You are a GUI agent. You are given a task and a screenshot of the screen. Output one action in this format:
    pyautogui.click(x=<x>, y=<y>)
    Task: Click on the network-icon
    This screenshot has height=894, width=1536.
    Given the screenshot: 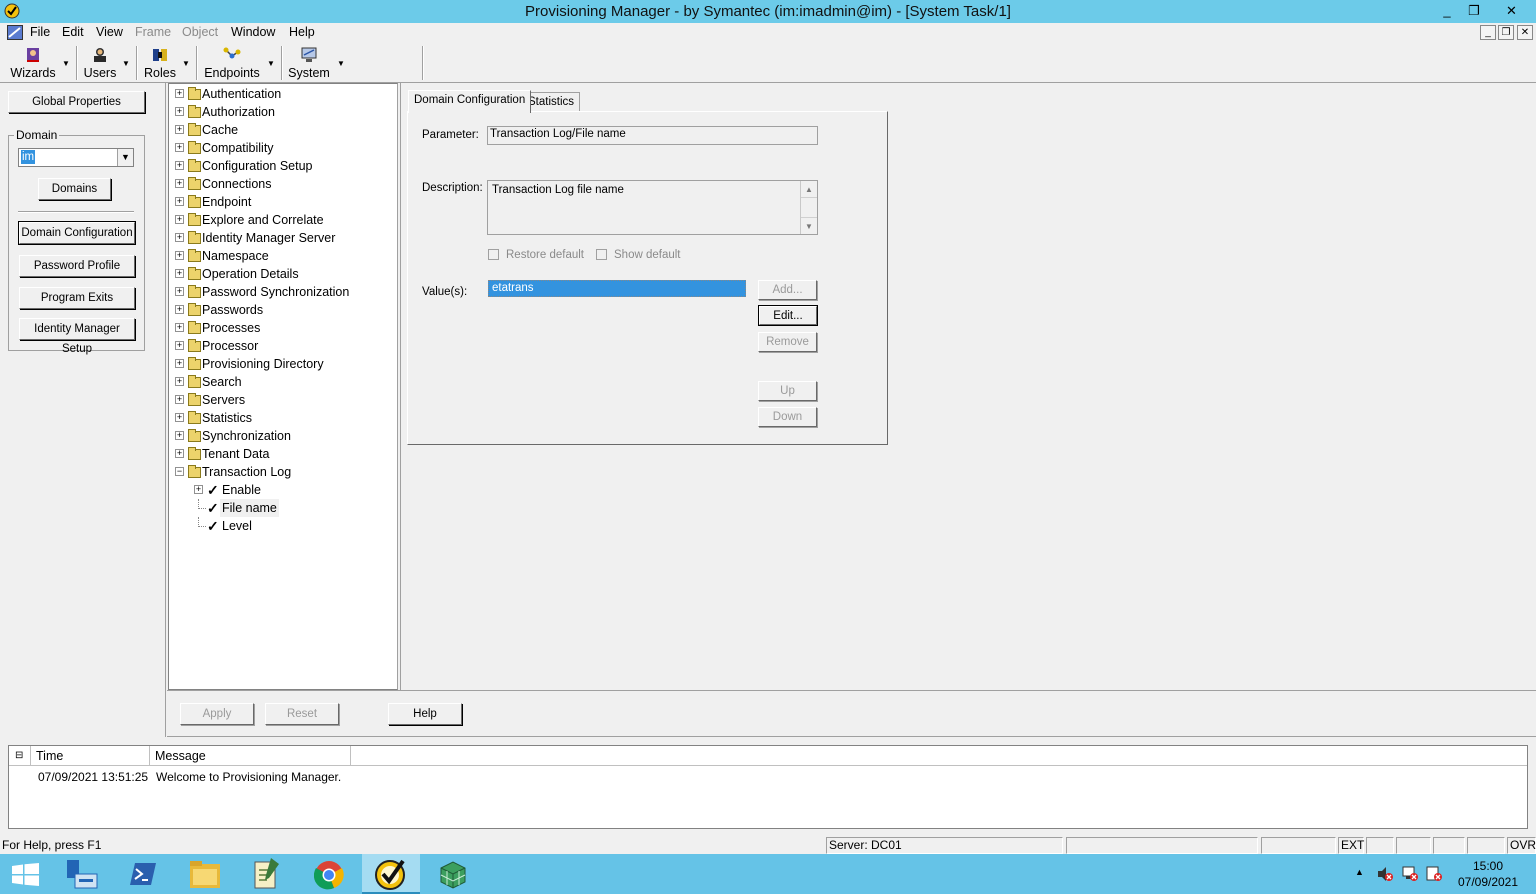 What is the action you would take?
    pyautogui.click(x=1410, y=874)
    